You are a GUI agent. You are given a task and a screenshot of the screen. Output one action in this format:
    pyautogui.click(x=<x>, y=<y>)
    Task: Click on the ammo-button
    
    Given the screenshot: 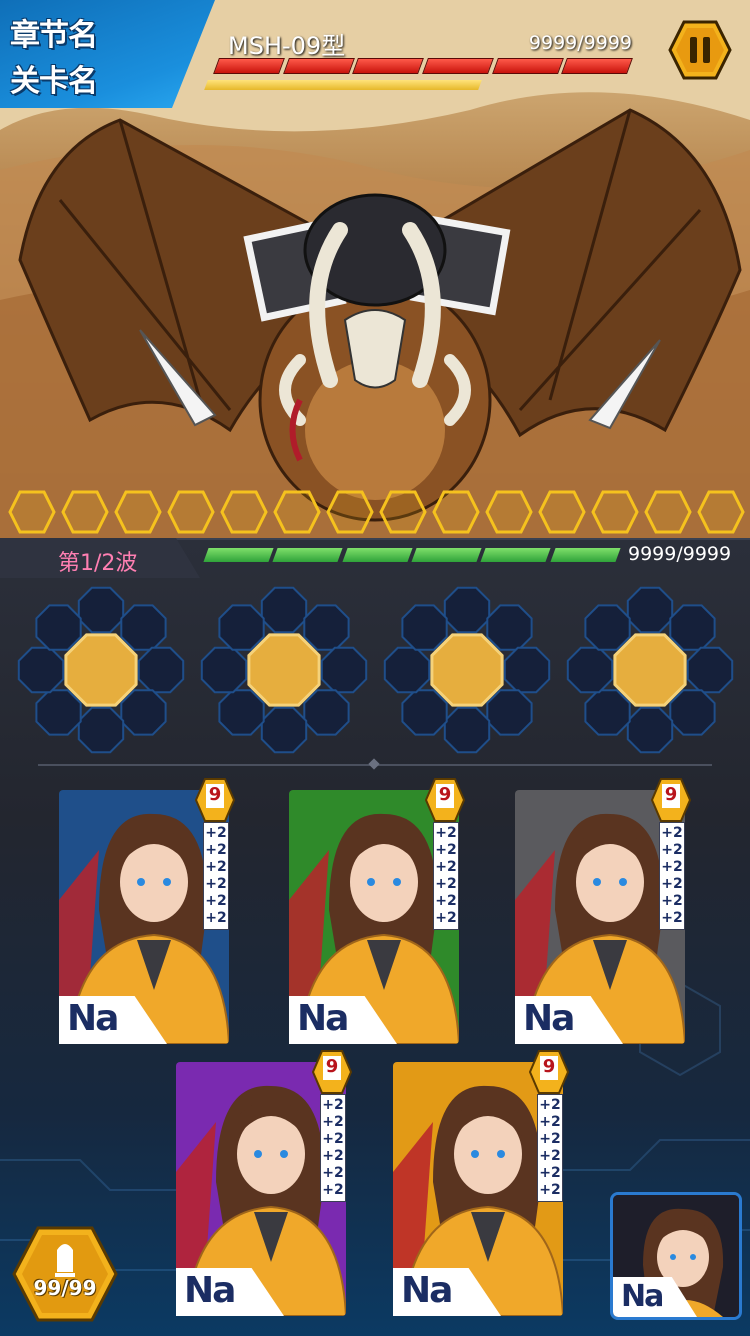 What is the action you would take?
    pyautogui.click(x=65, y=1274)
    